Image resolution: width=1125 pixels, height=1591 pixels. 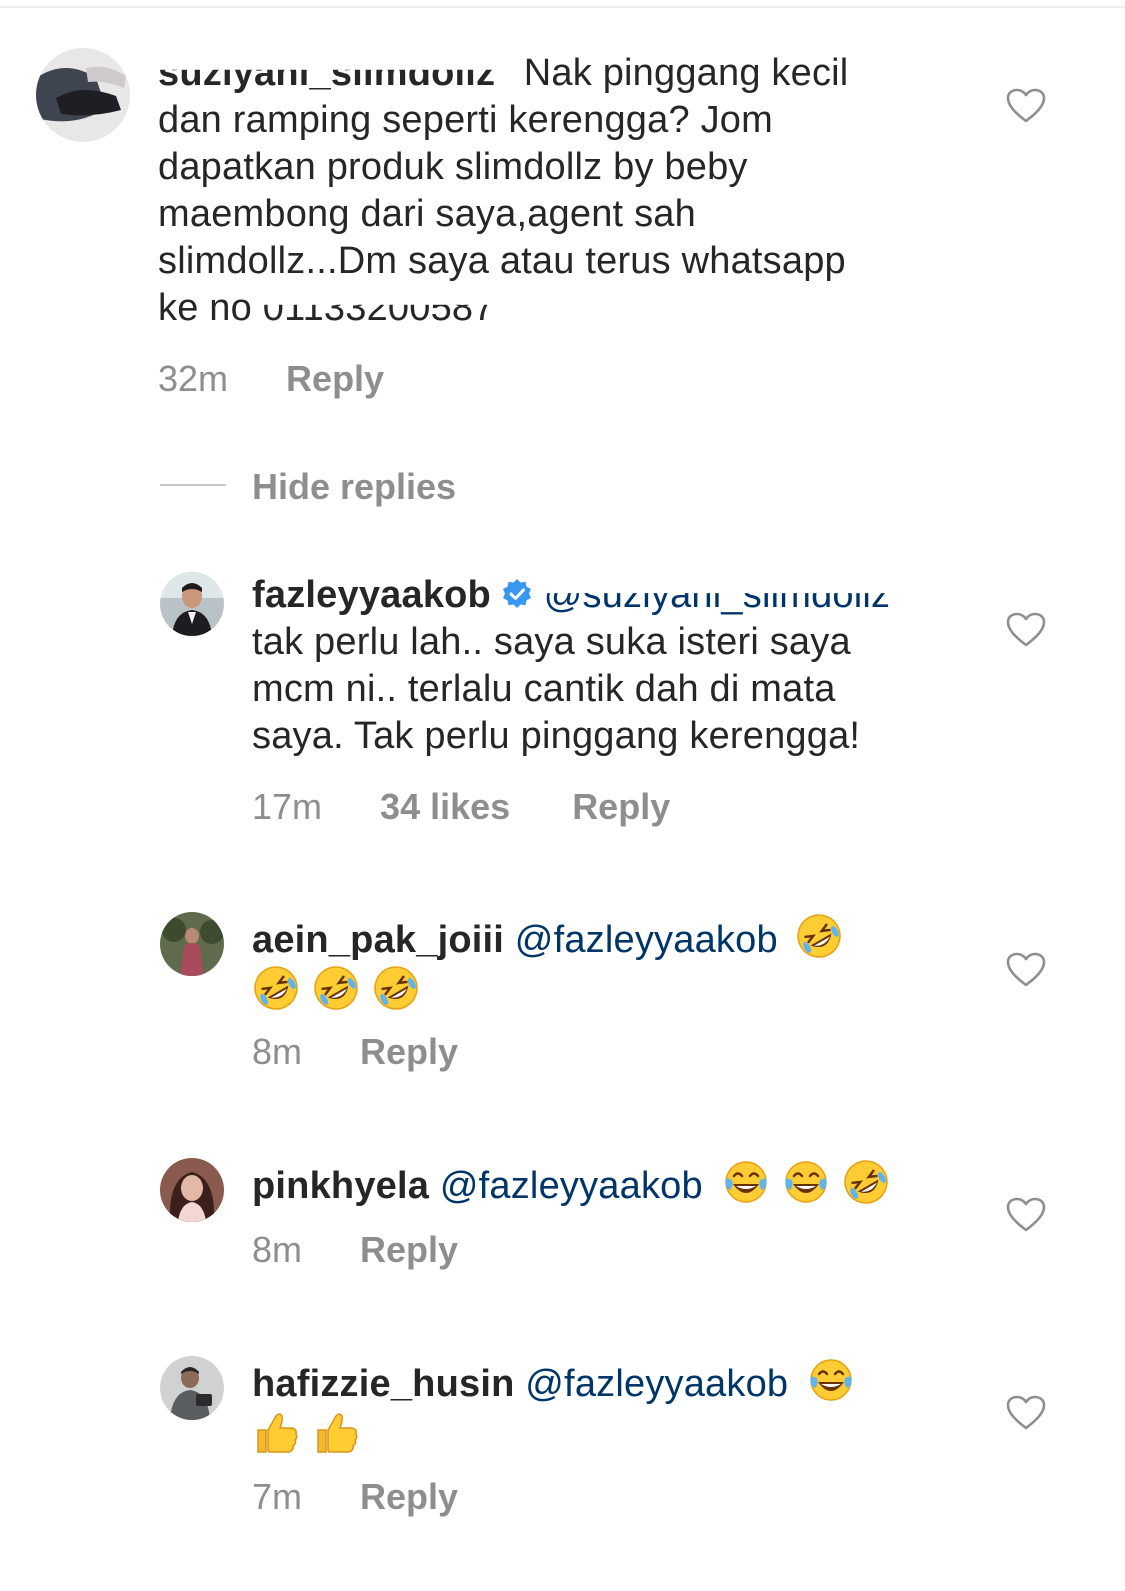 What do you see at coordinates (686, 73) in the screenshot?
I see `comment-text-line: Nak pinggang kecil` at bounding box center [686, 73].